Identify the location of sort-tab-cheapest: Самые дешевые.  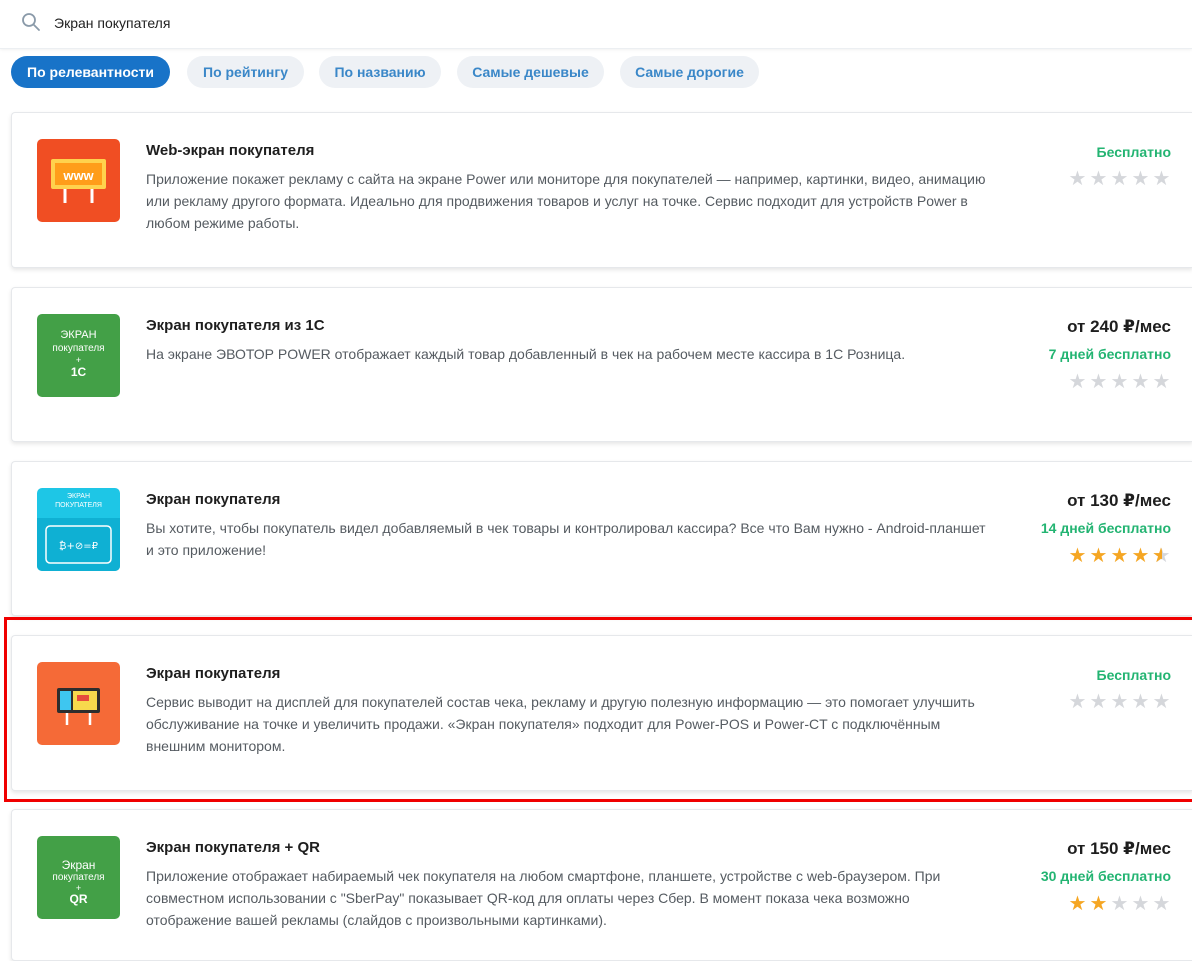
(530, 72).